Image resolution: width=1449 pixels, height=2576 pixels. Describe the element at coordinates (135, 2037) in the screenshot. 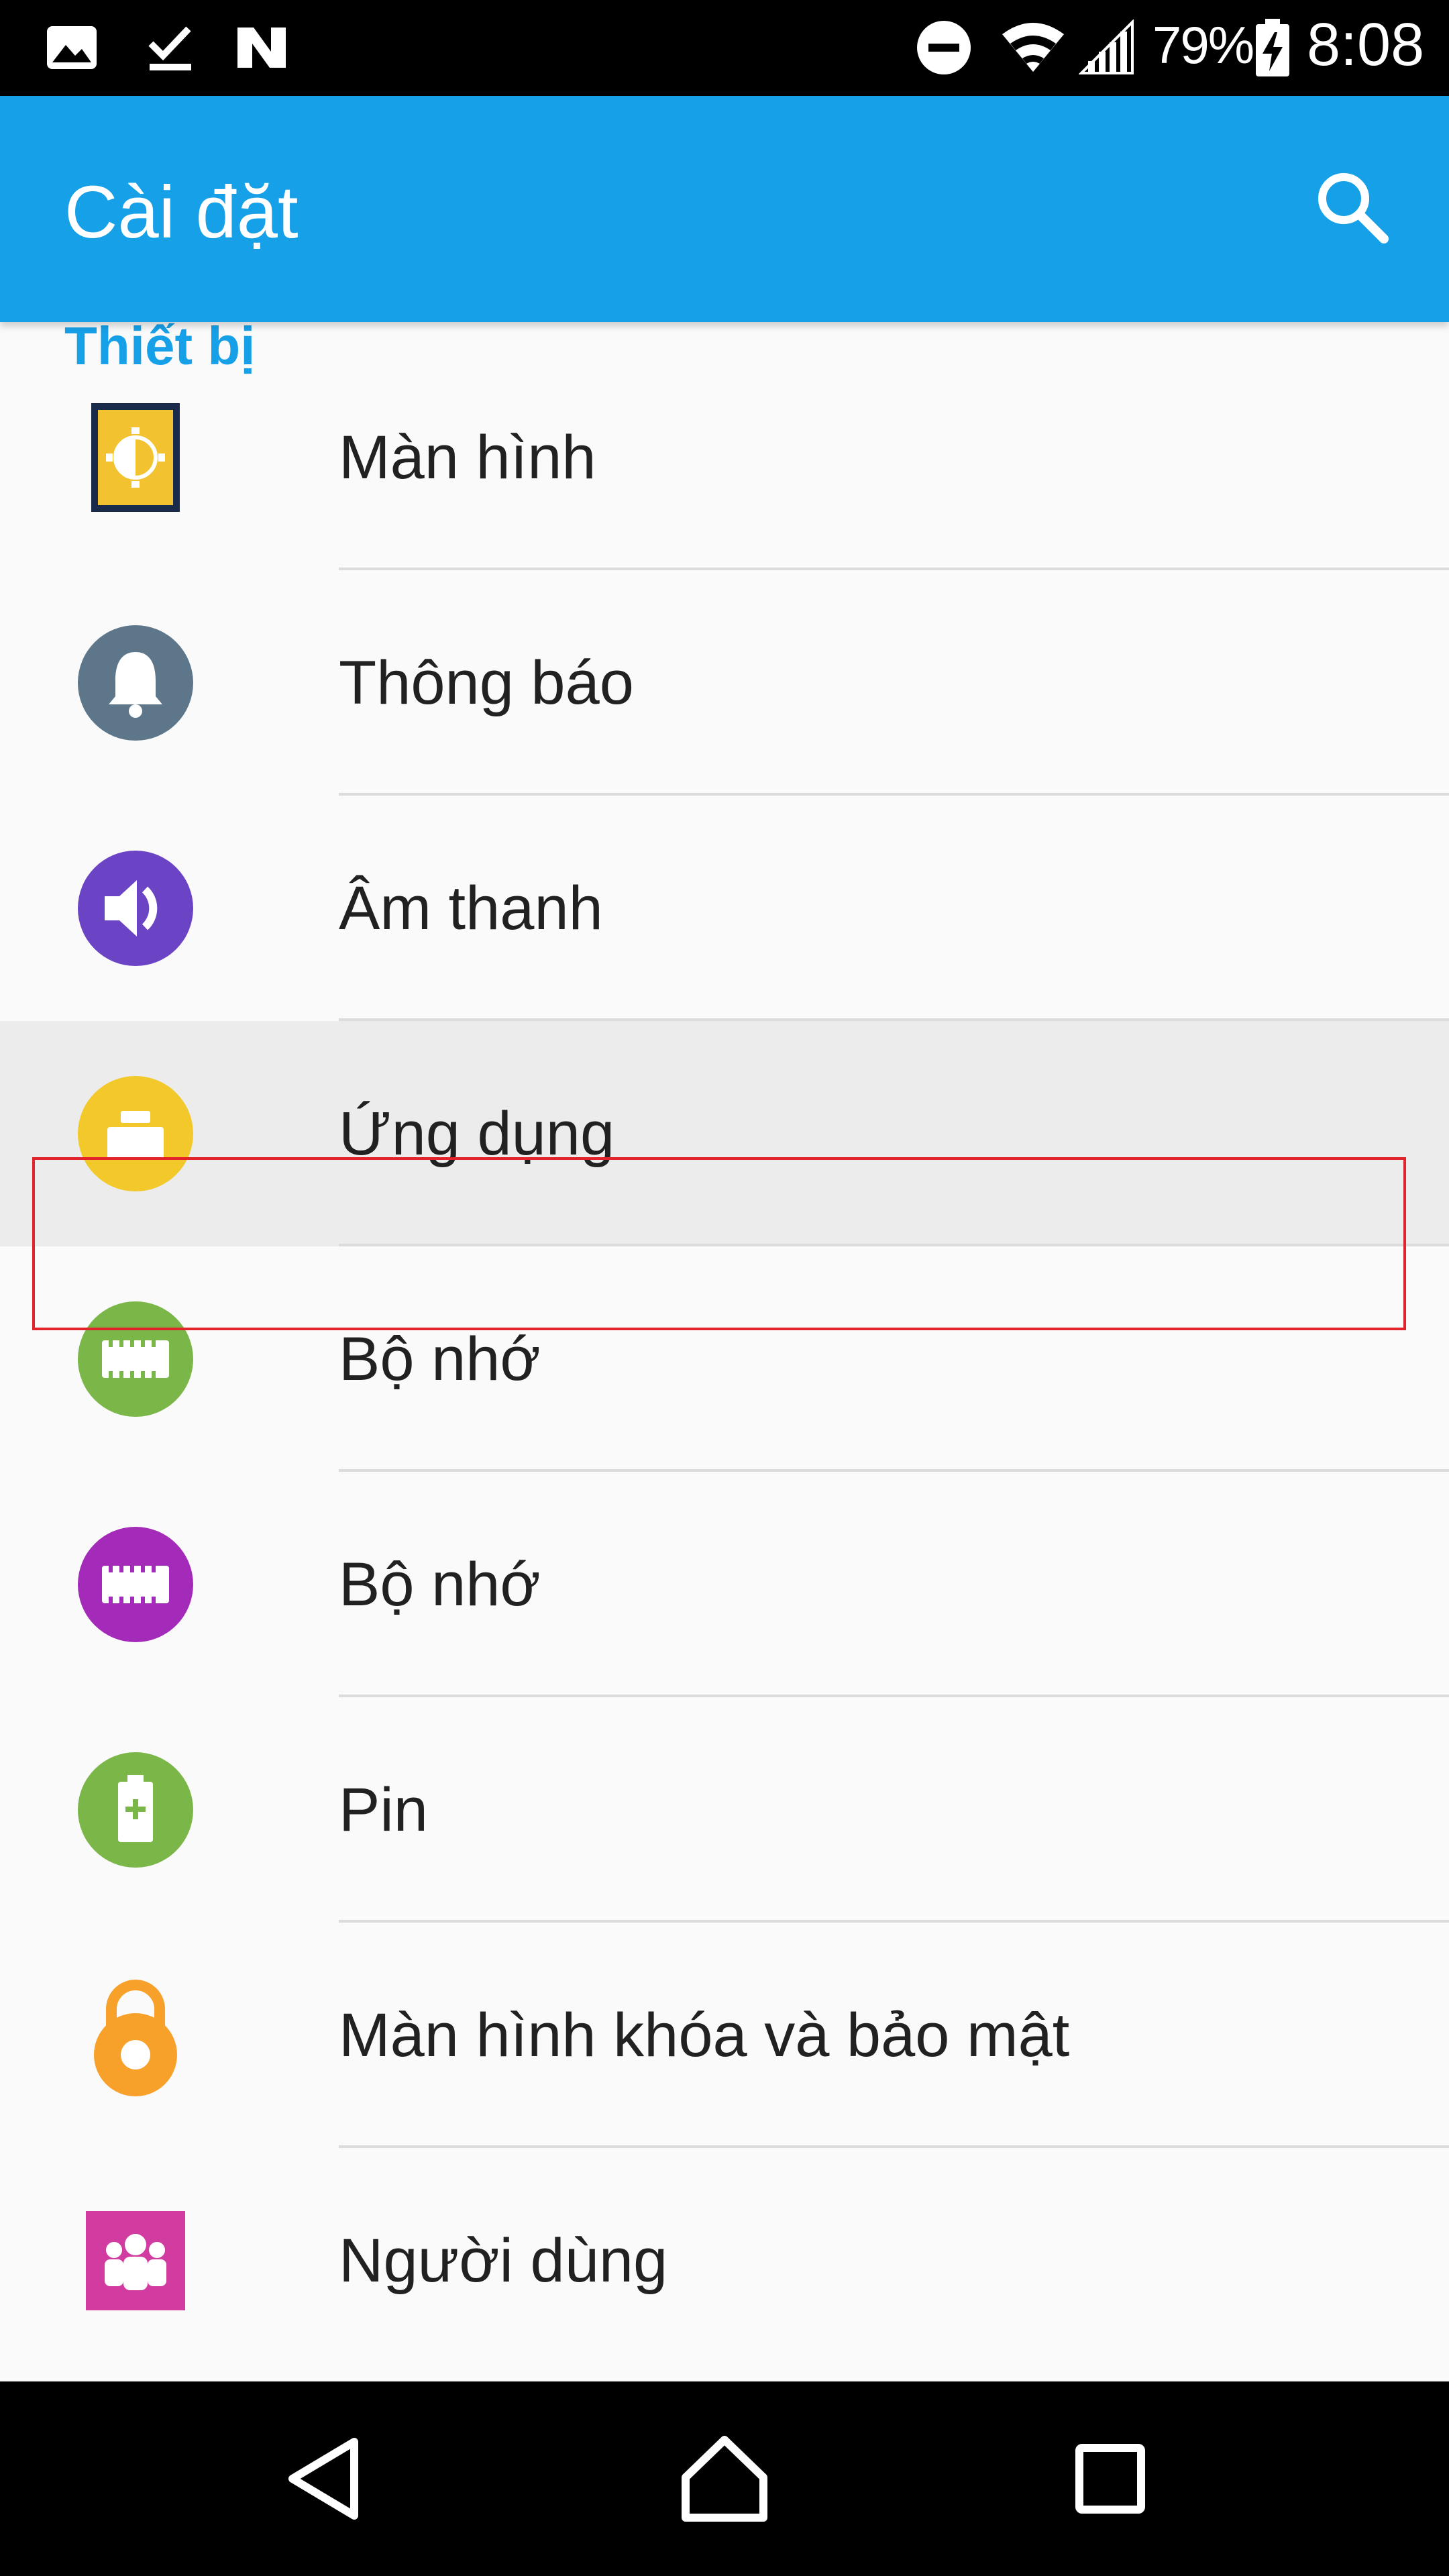

I see `lock-icon` at that location.